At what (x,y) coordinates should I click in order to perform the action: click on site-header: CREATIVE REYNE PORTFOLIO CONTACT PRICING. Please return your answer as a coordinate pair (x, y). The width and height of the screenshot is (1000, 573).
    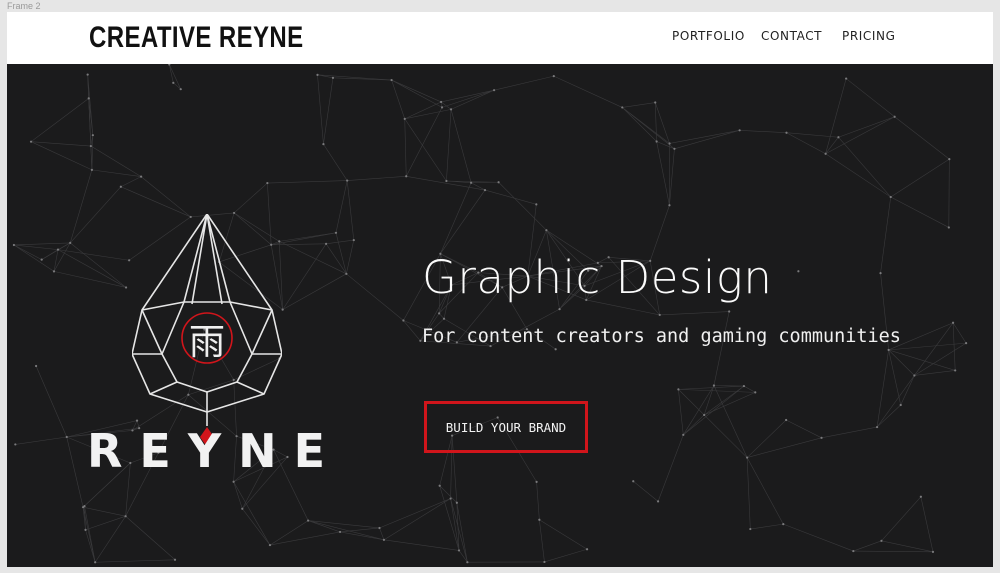
    Looking at the image, I should click on (500, 38).